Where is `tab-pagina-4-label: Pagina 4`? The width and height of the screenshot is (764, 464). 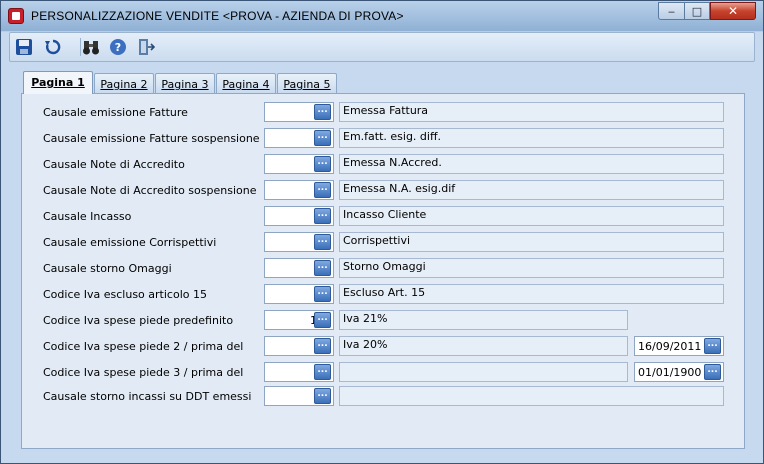
tab-pagina-4-label: Pagina 4 is located at coordinates (246, 84).